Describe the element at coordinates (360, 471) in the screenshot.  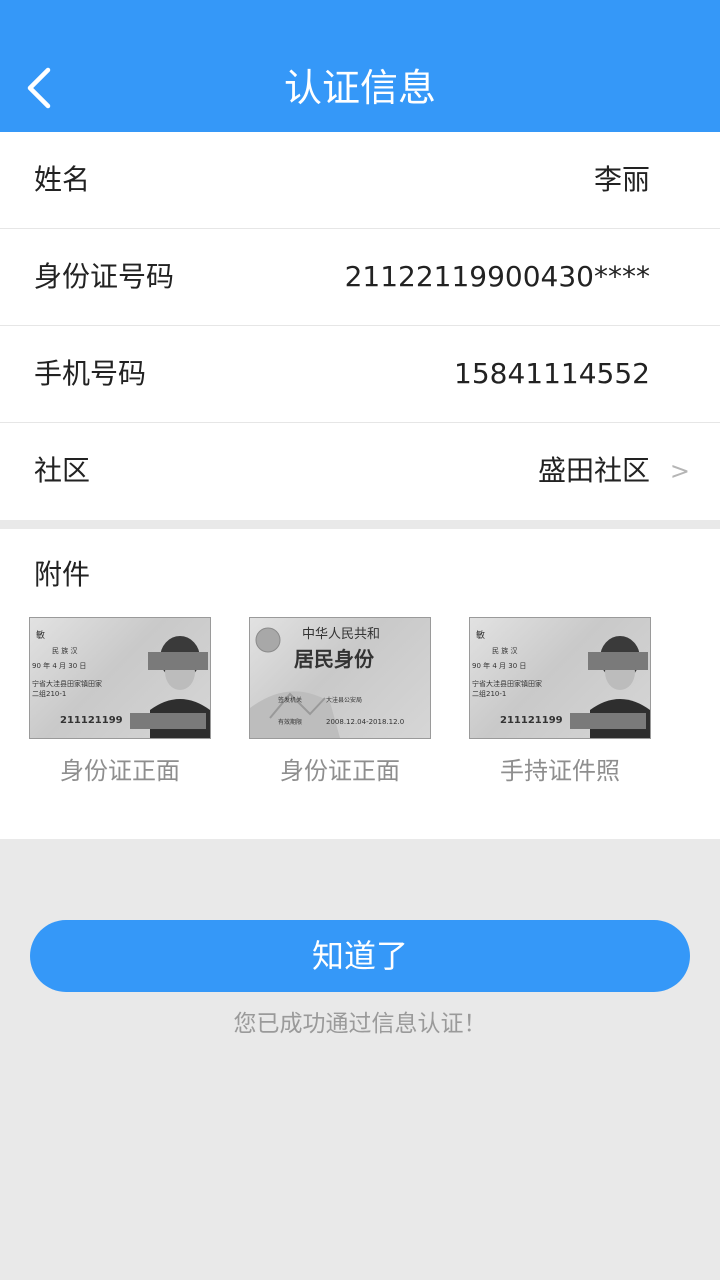
I see `community-row: 社区 盛田社区 >` at that location.